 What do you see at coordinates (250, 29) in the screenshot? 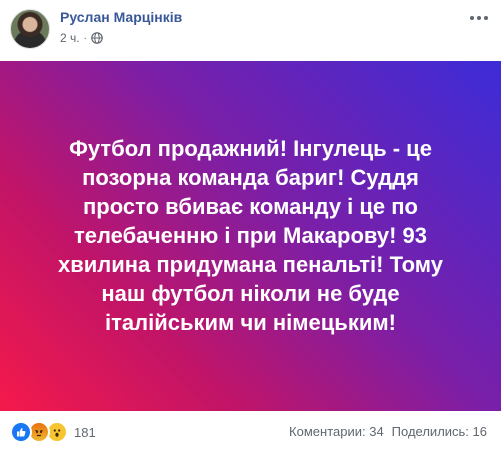
I see `post-header: Руслан Марцінків 2 ч. ·` at bounding box center [250, 29].